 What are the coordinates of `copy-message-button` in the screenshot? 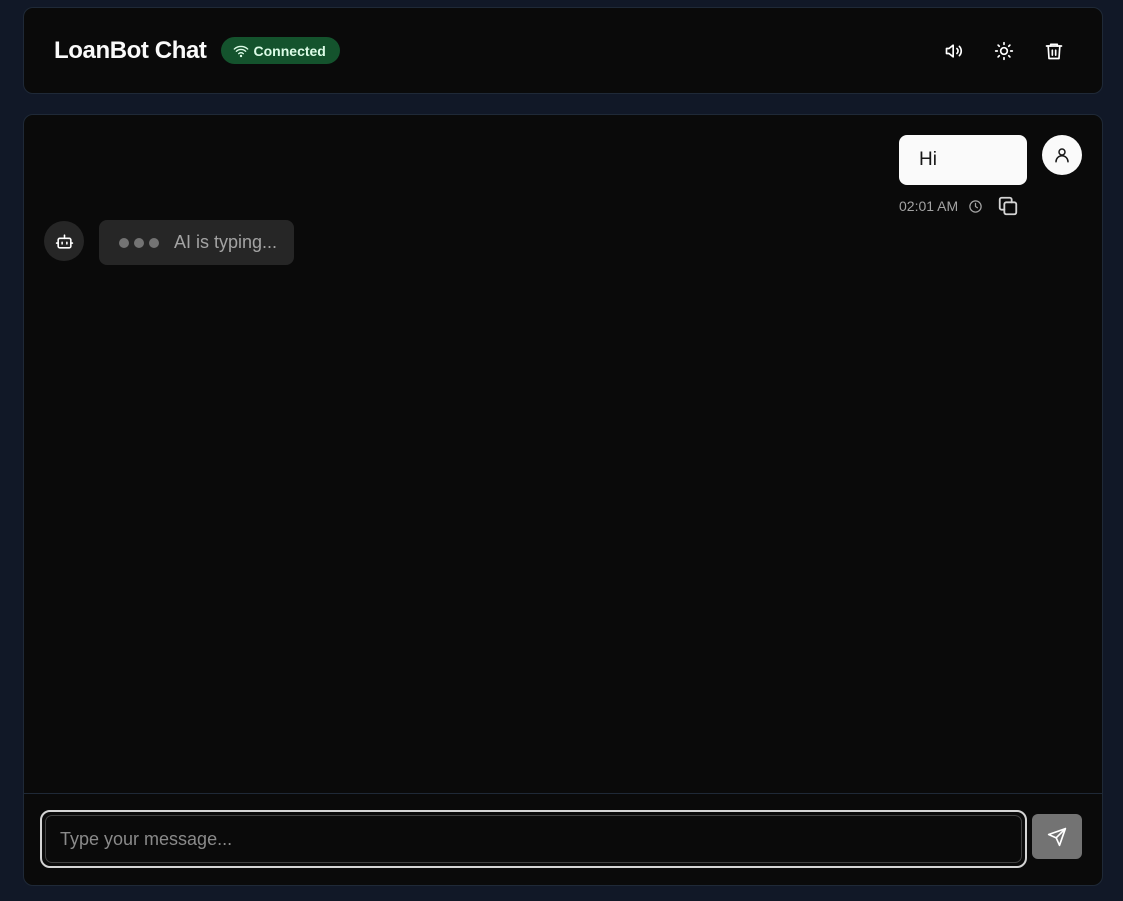 It's located at (1008, 206).